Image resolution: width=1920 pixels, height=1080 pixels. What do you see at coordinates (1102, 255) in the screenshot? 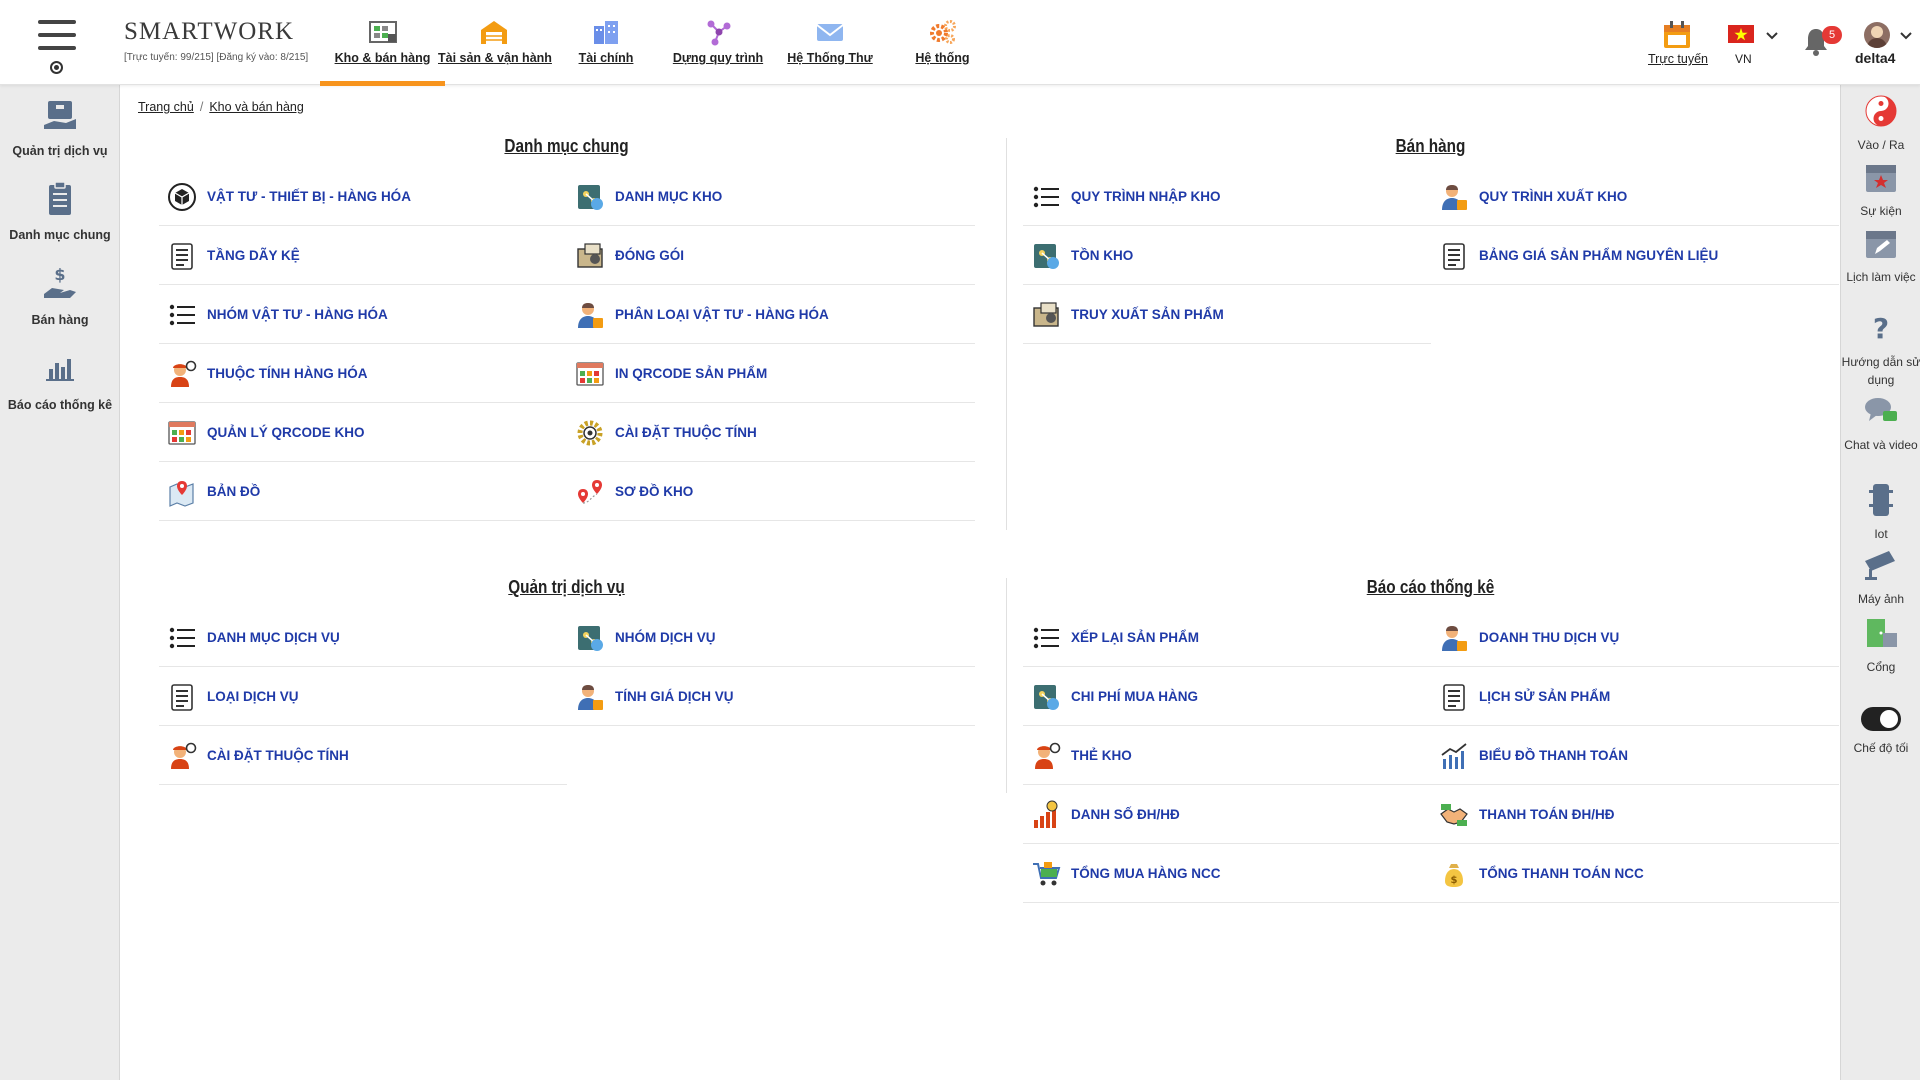
I see `menu-item-label: TỒN KHO` at bounding box center [1102, 255].